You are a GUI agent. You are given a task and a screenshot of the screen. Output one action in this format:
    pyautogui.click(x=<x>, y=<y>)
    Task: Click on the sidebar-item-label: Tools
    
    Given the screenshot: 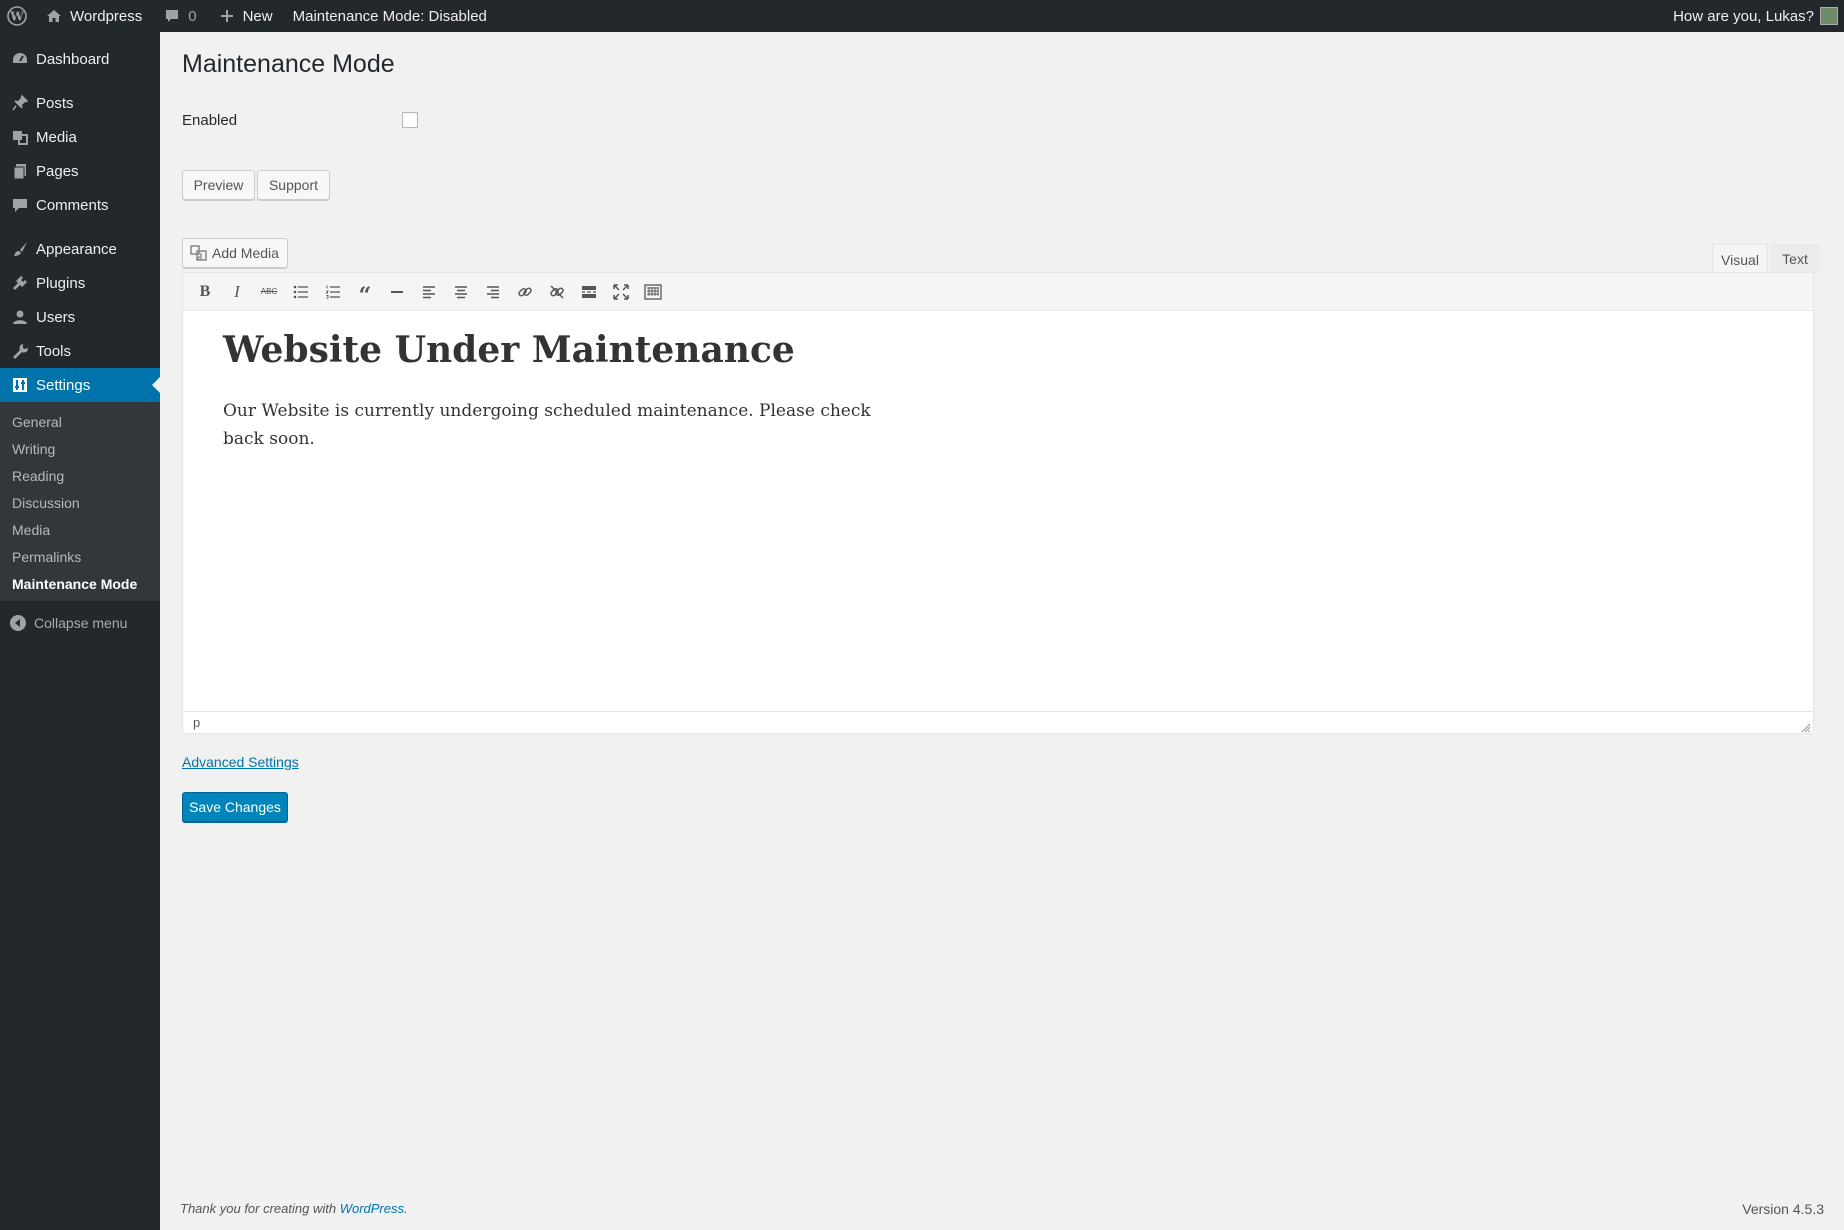 What is the action you would take?
    pyautogui.click(x=54, y=351)
    